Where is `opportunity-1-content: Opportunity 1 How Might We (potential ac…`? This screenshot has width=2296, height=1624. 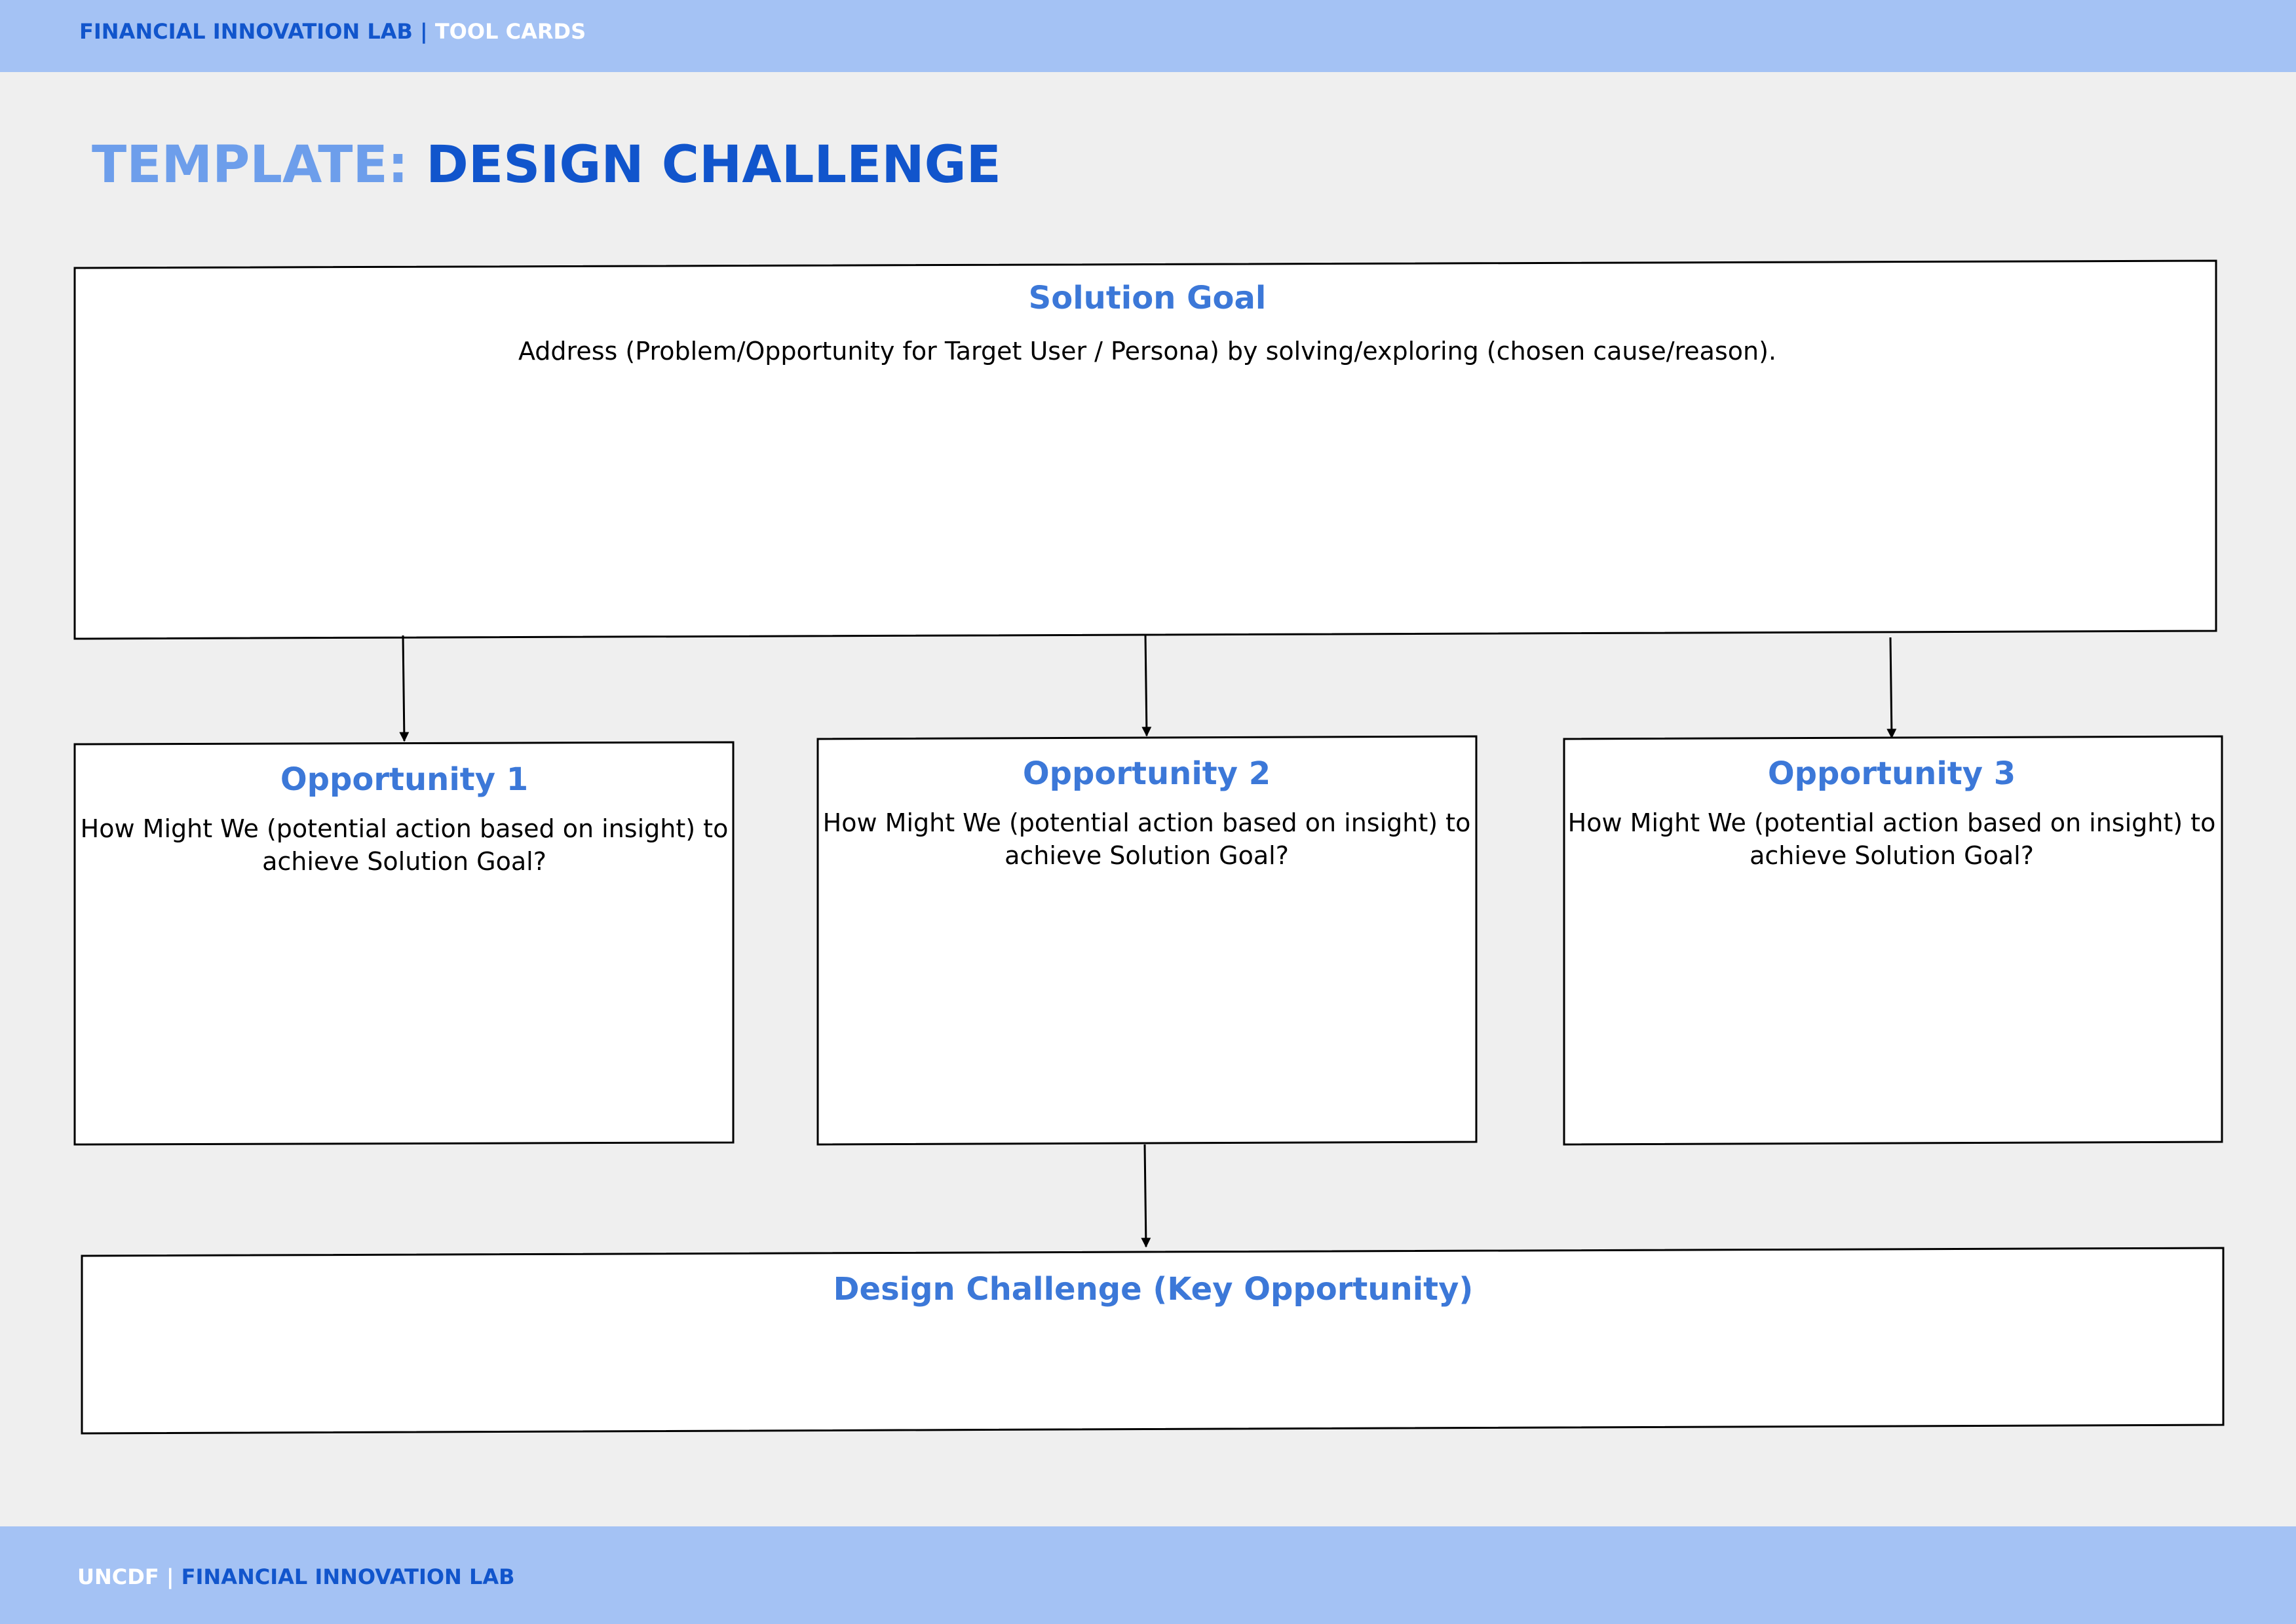
opportunity-1-content: Opportunity 1 How Might We (potential ac… is located at coordinates (404, 819).